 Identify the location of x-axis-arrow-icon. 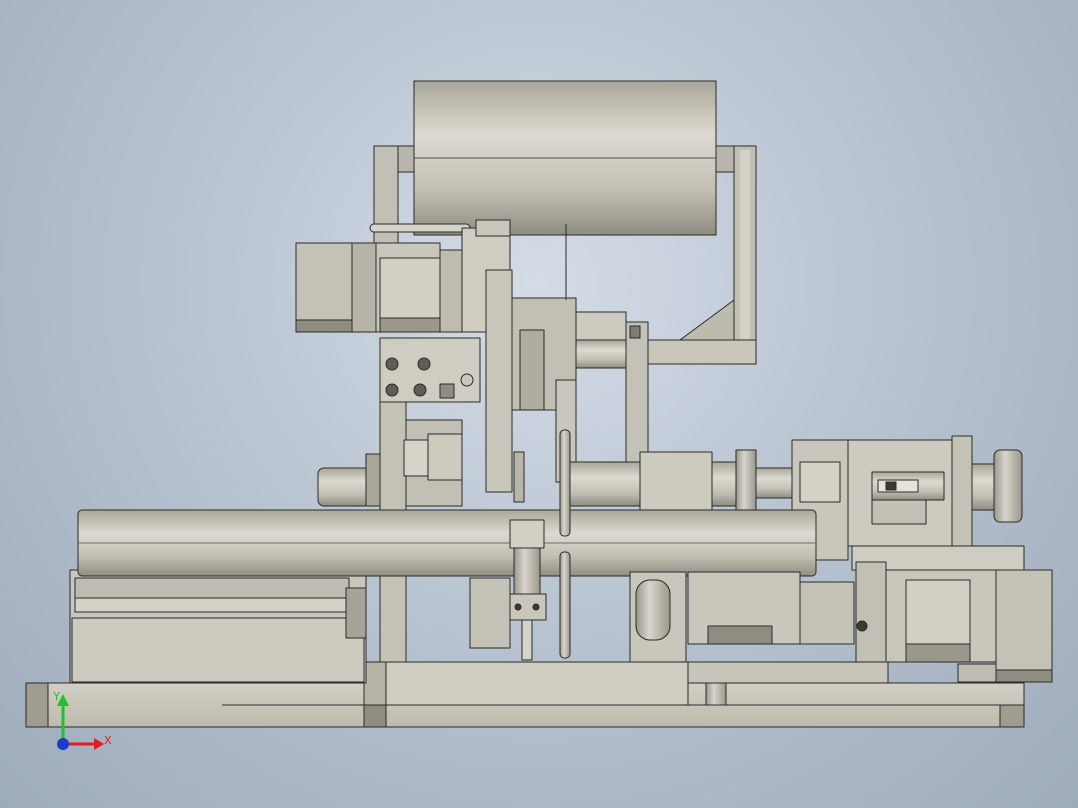
(99, 744).